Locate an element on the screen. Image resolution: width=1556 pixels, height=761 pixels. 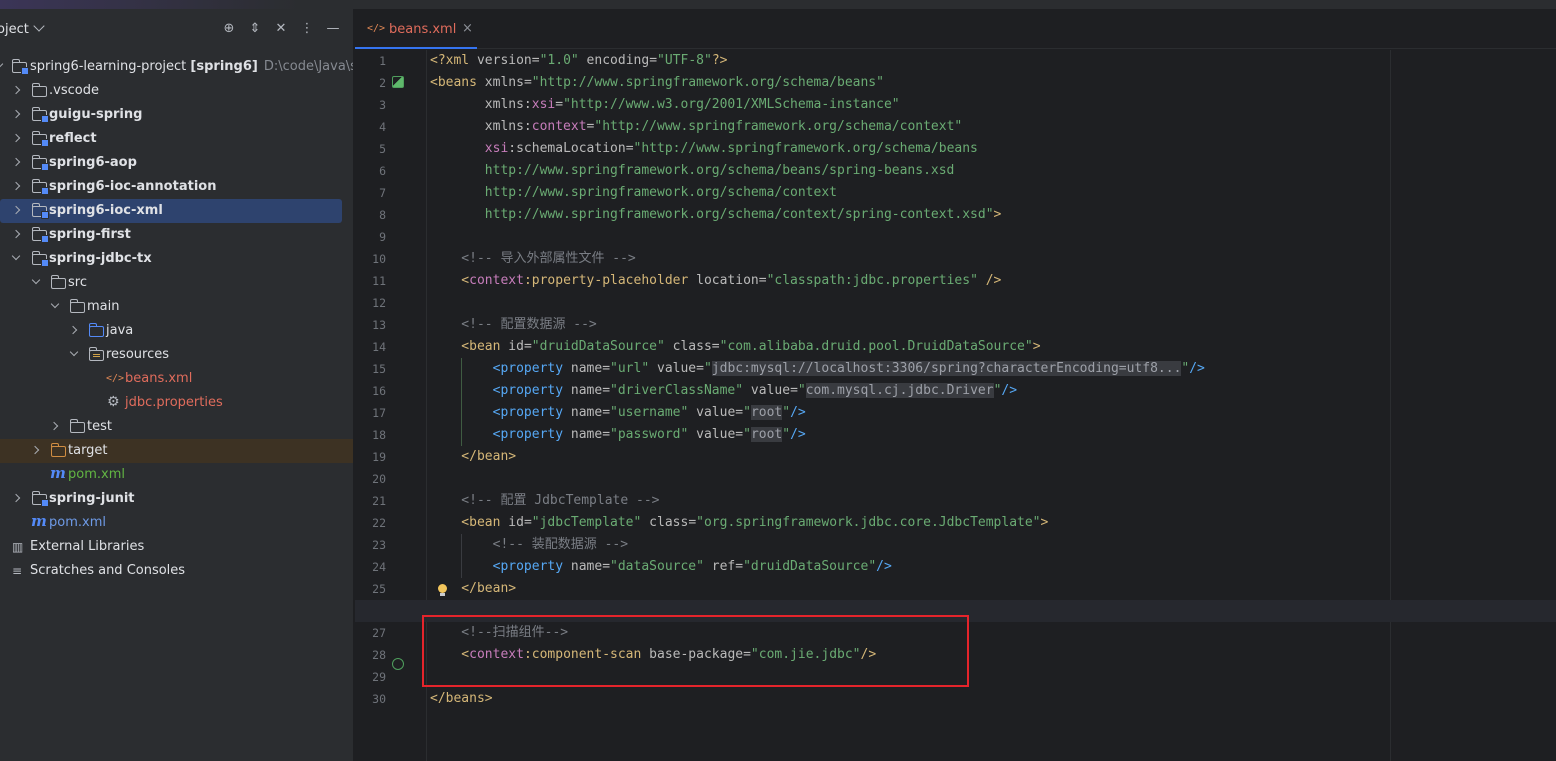
tree-item-label: spring6-ioc-xml is located at coordinates (106, 210).